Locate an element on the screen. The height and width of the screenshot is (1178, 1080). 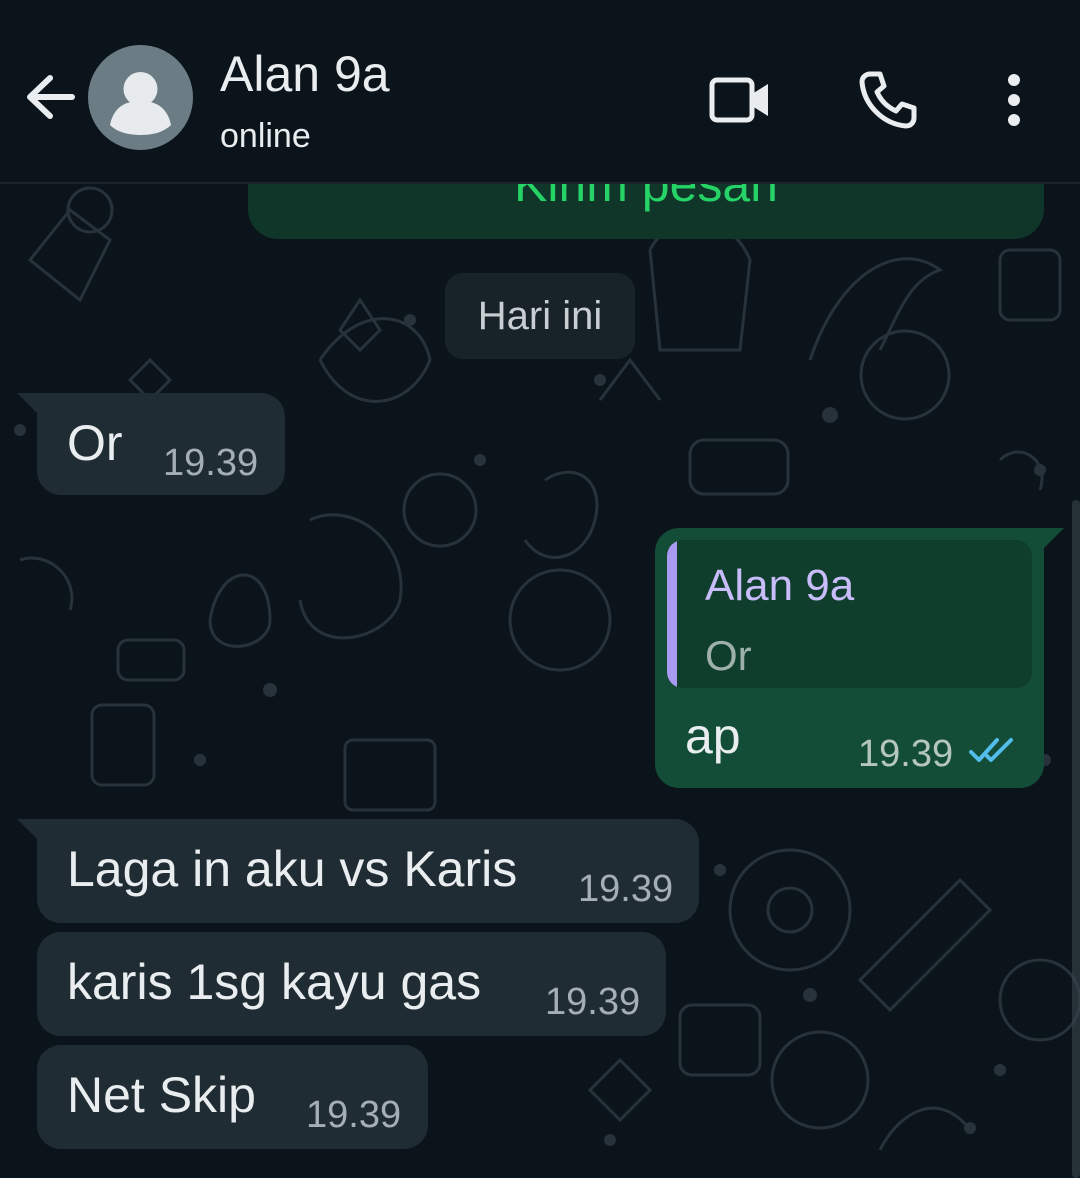
contact-avatar is located at coordinates (140, 97).